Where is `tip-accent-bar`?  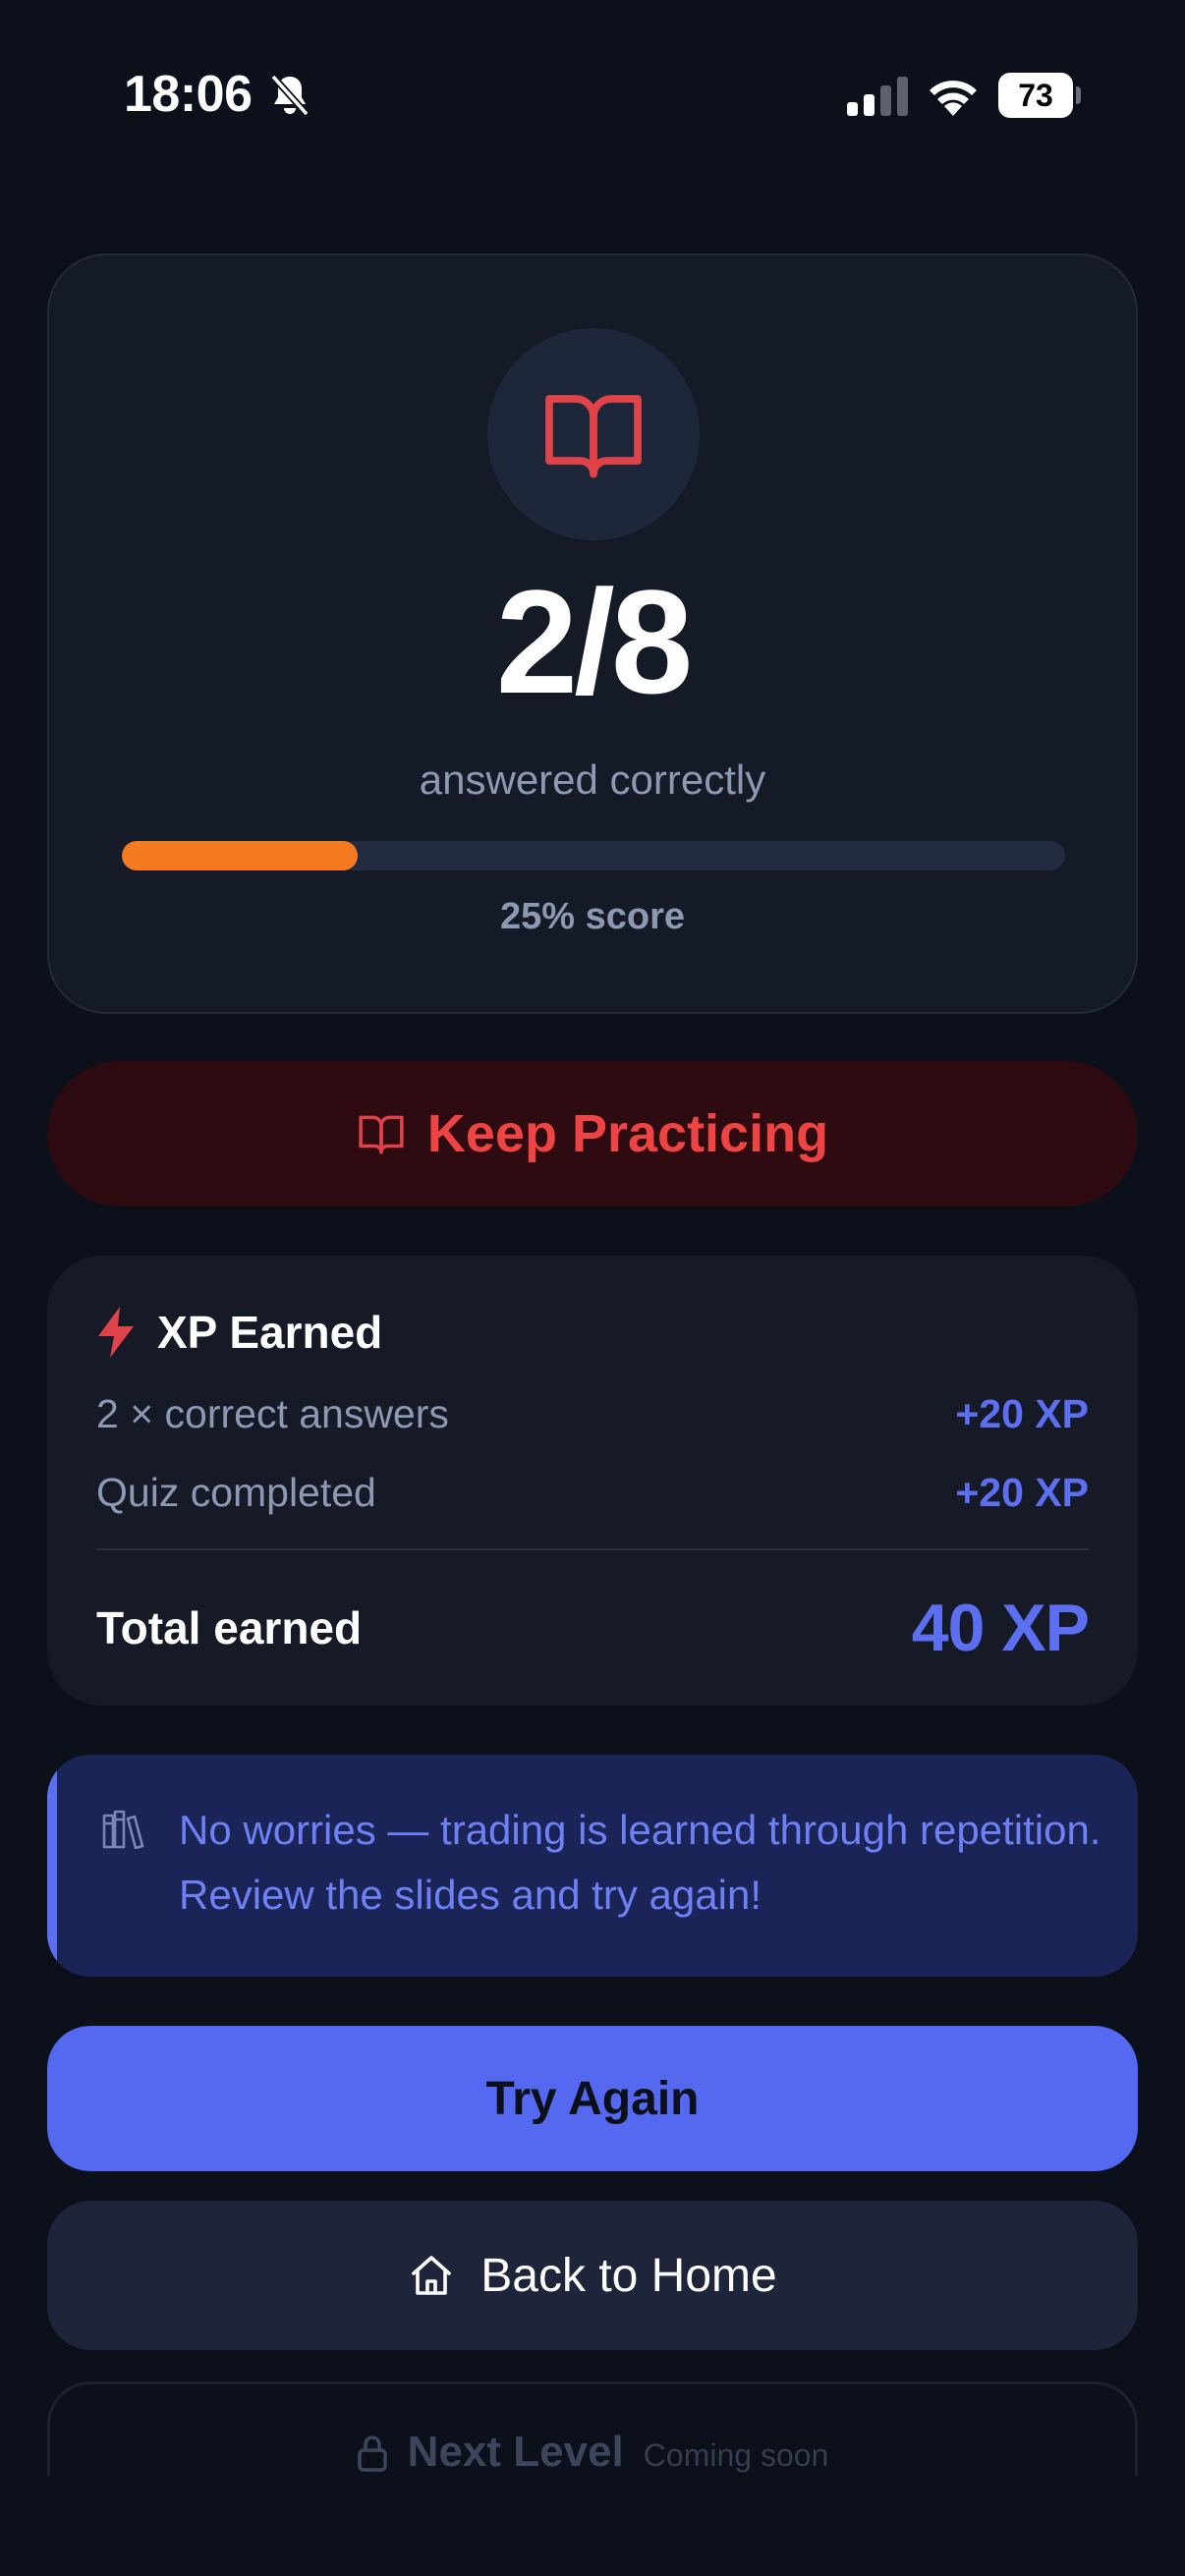 tip-accent-bar is located at coordinates (52, 1866).